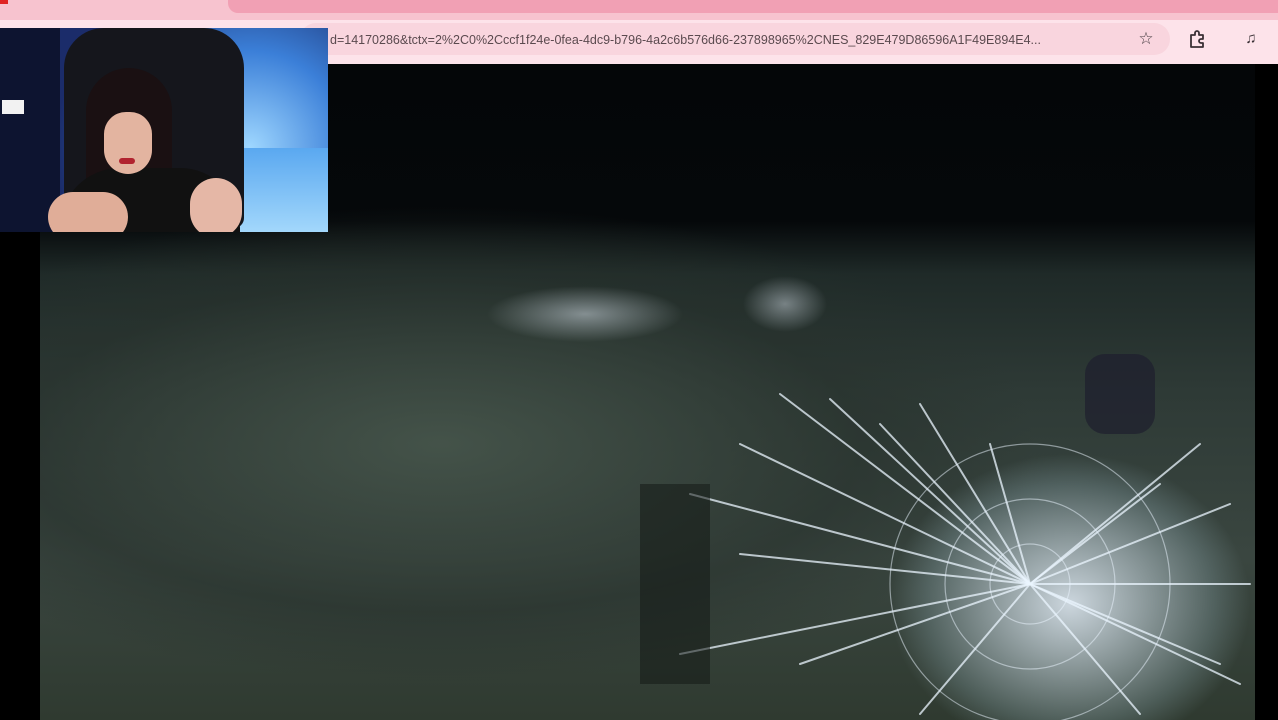  What do you see at coordinates (30, 130) in the screenshot?
I see `background-equipment` at bounding box center [30, 130].